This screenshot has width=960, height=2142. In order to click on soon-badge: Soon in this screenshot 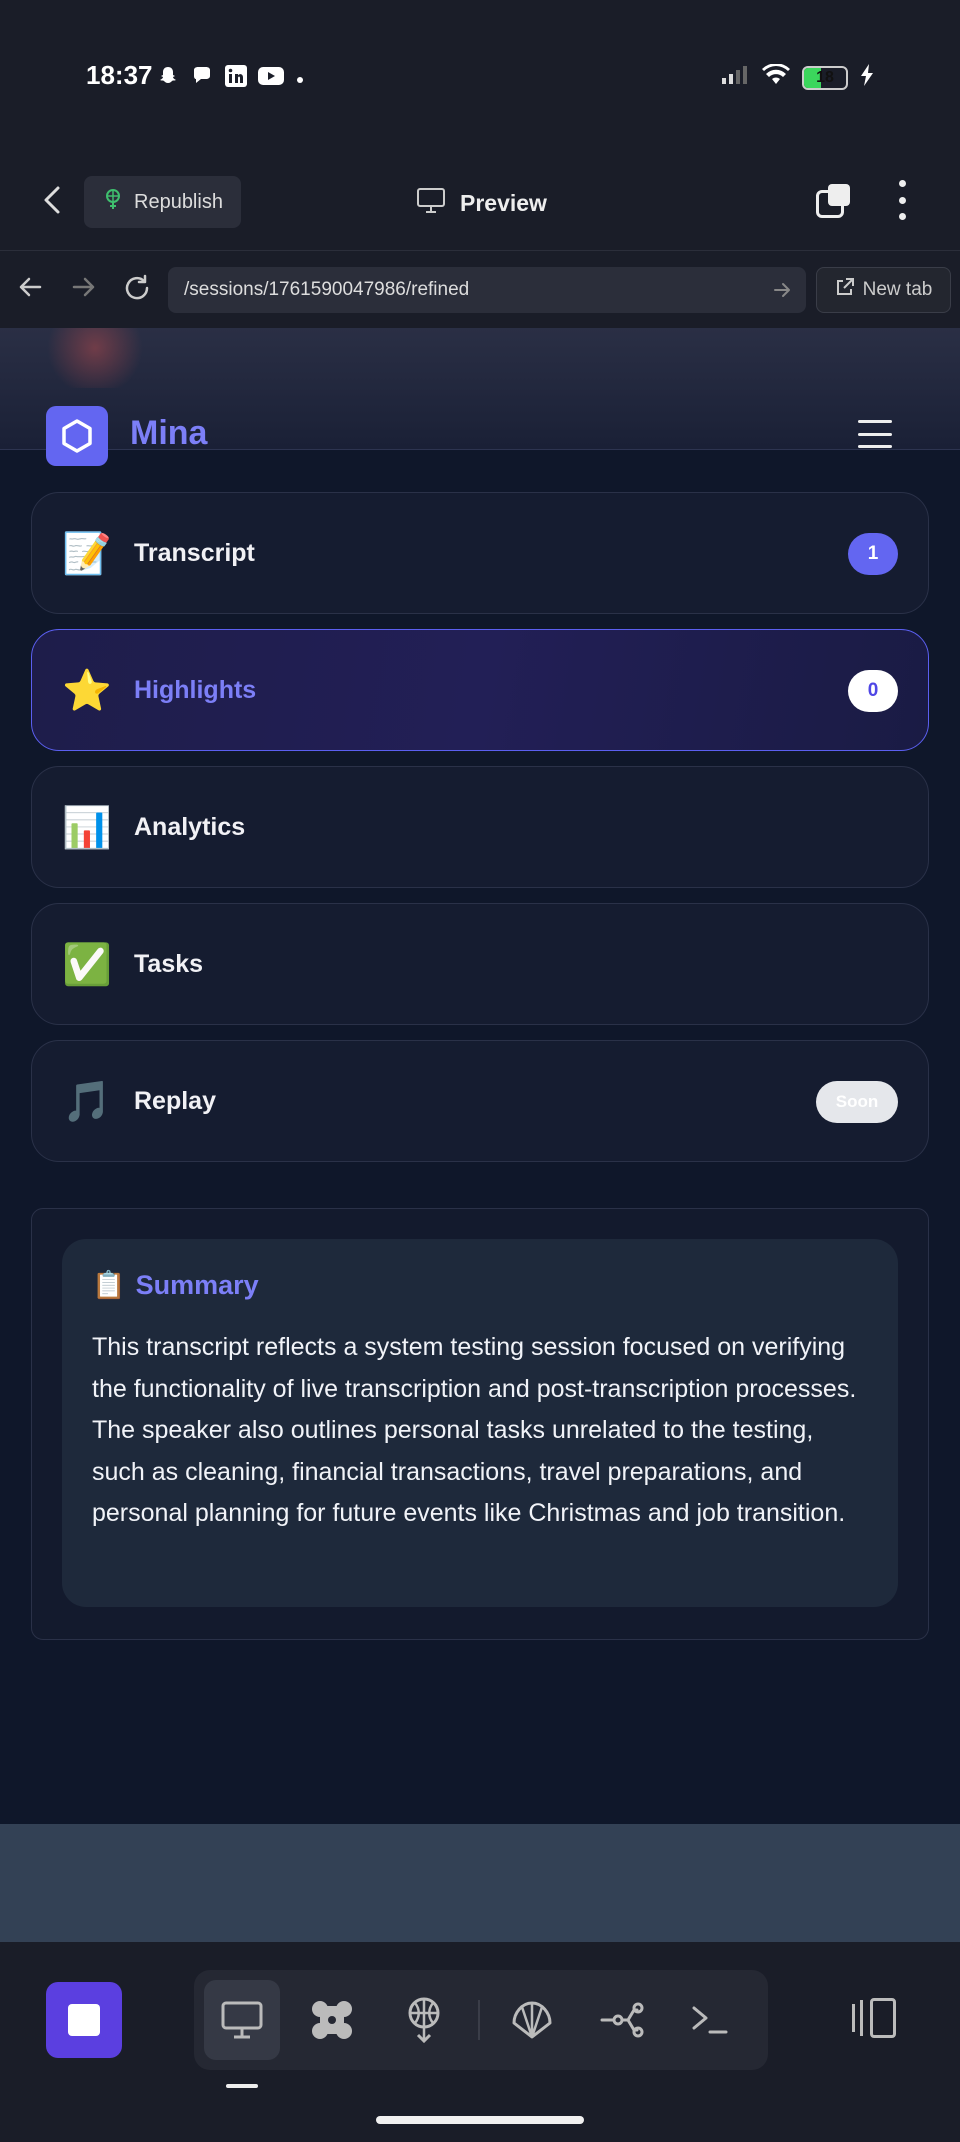, I will do `click(857, 1102)`.